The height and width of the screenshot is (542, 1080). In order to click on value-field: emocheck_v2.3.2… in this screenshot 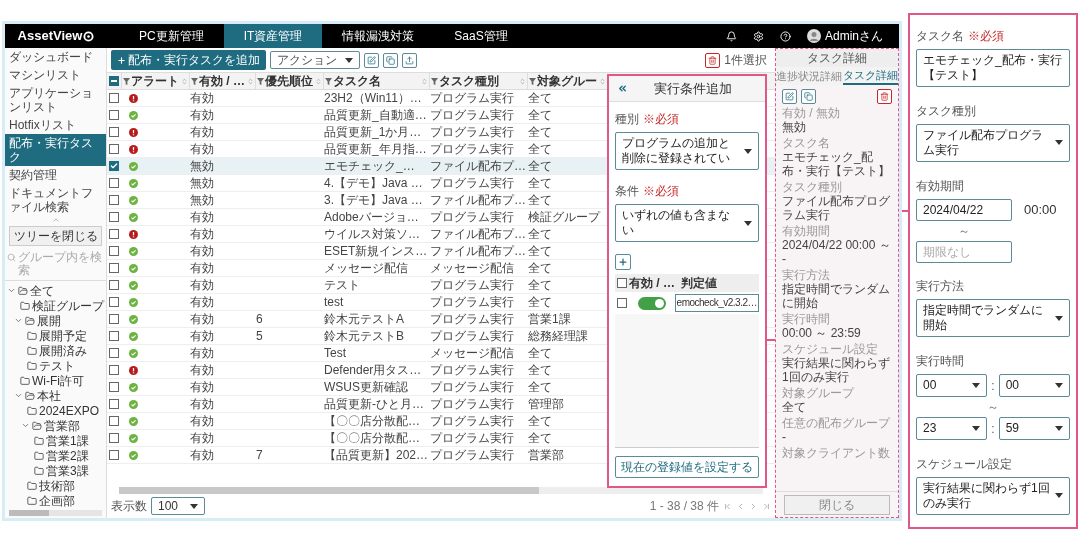, I will do `click(716, 303)`.